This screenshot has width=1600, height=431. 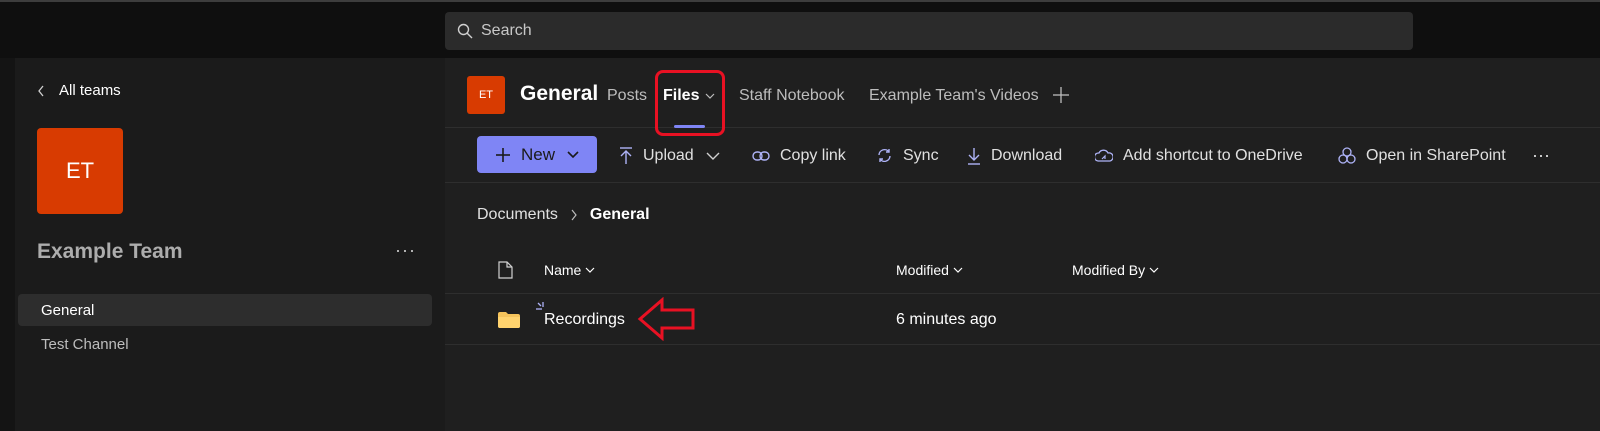 What do you see at coordinates (1022, 320) in the screenshot?
I see `table-row: Recordings 6 minutes ago` at bounding box center [1022, 320].